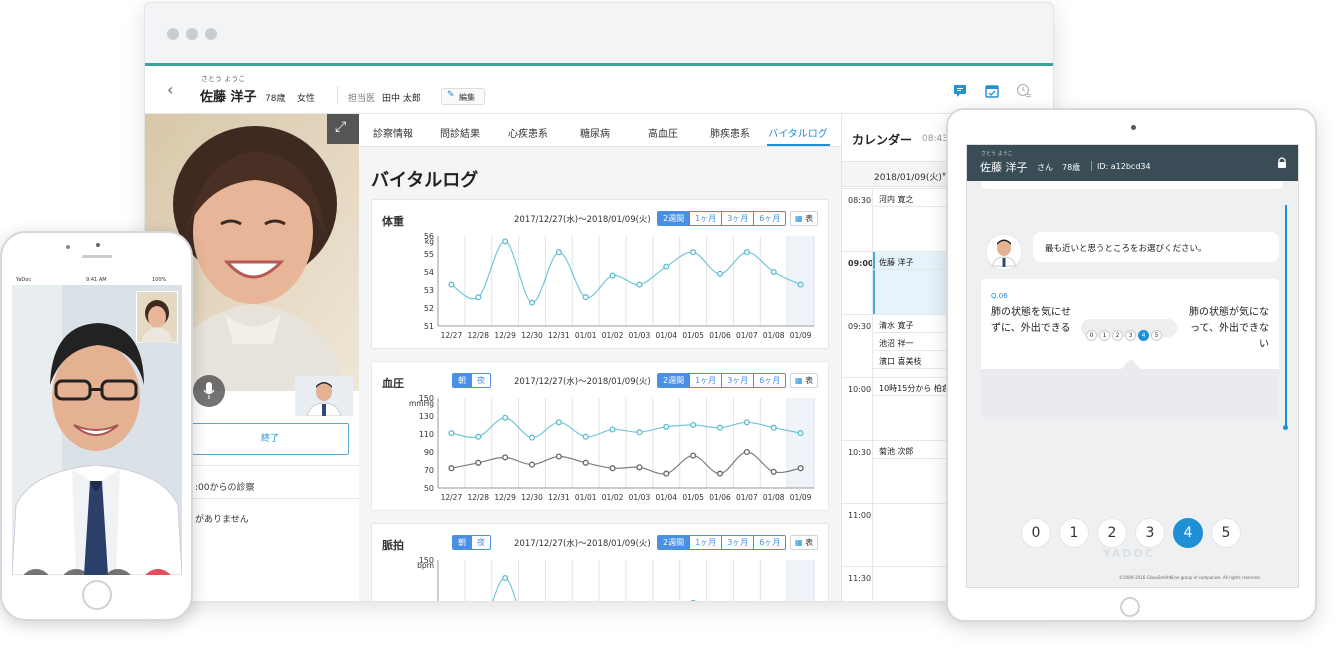  I want to click on bot-message: 最も近いと思うところをお選びください。, so click(1126, 249).